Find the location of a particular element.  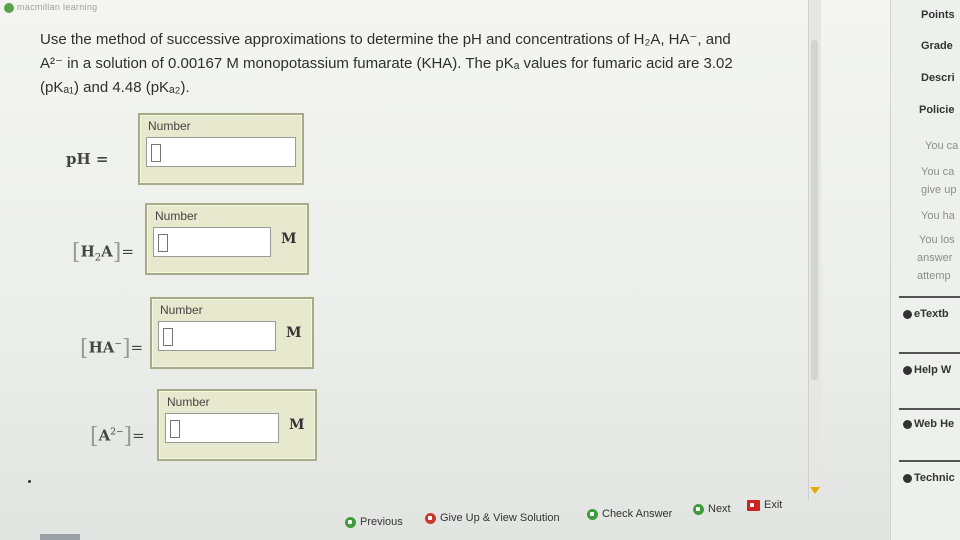

h2a-input-cursor is located at coordinates (163, 243).